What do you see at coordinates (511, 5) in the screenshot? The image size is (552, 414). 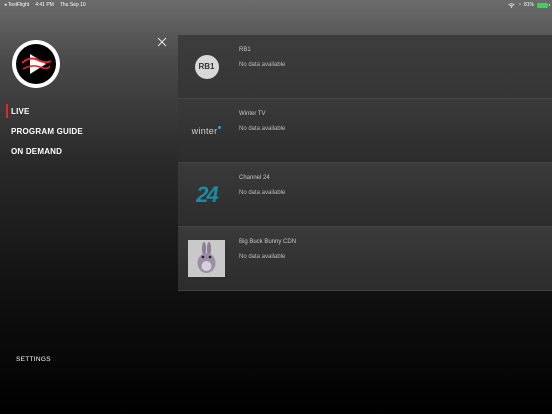 I see `wifi-icon` at bounding box center [511, 5].